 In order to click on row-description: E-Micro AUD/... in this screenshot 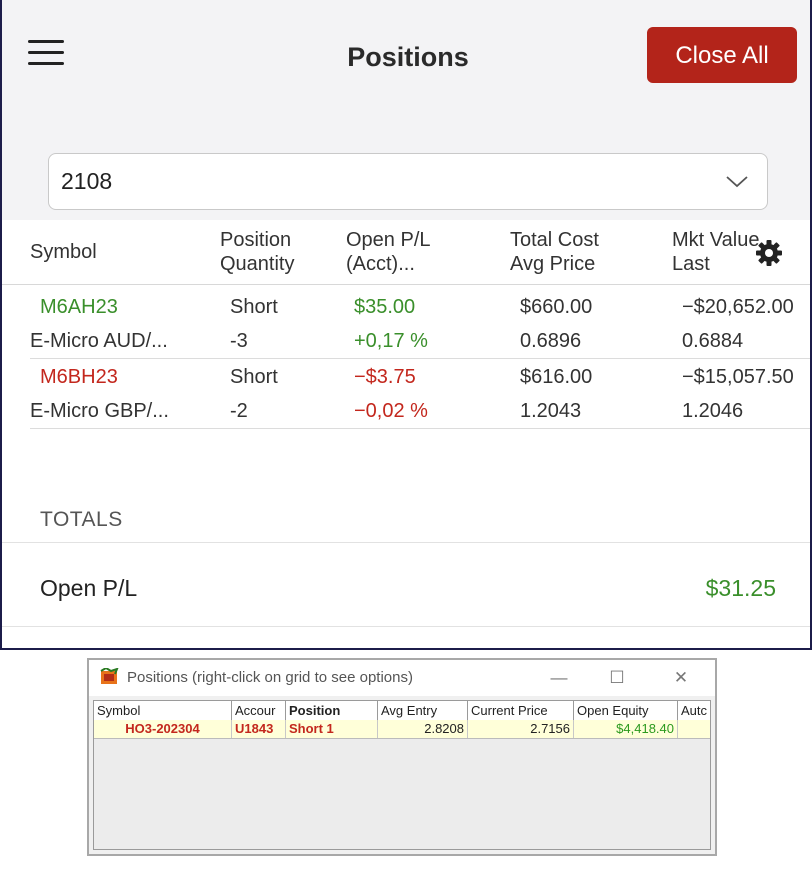, I will do `click(99, 341)`.